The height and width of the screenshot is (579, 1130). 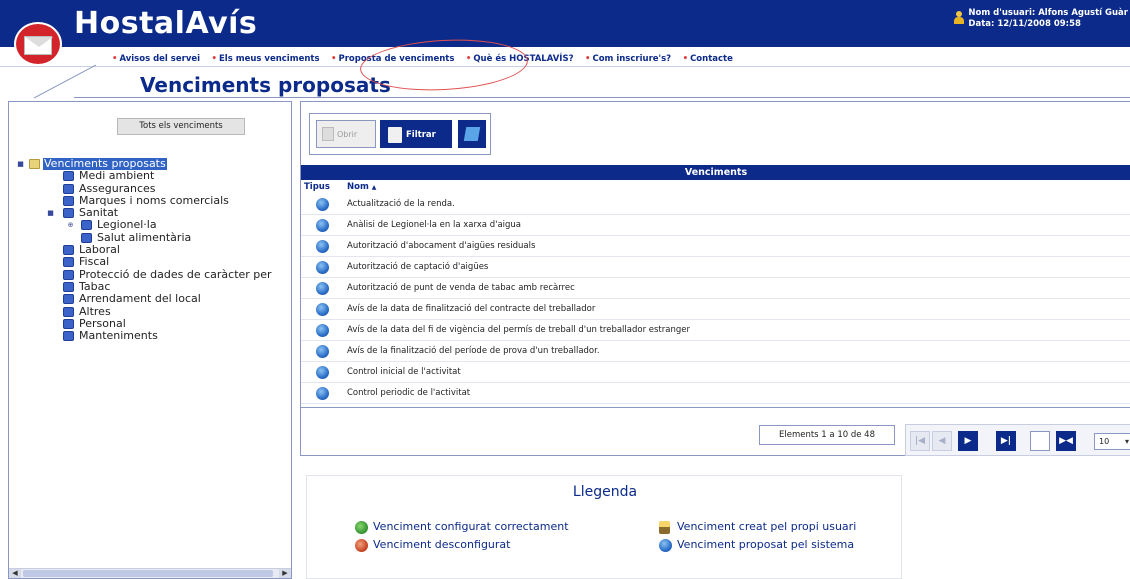 What do you see at coordinates (317, 187) in the screenshot?
I see `column-header-tipus: Tipus` at bounding box center [317, 187].